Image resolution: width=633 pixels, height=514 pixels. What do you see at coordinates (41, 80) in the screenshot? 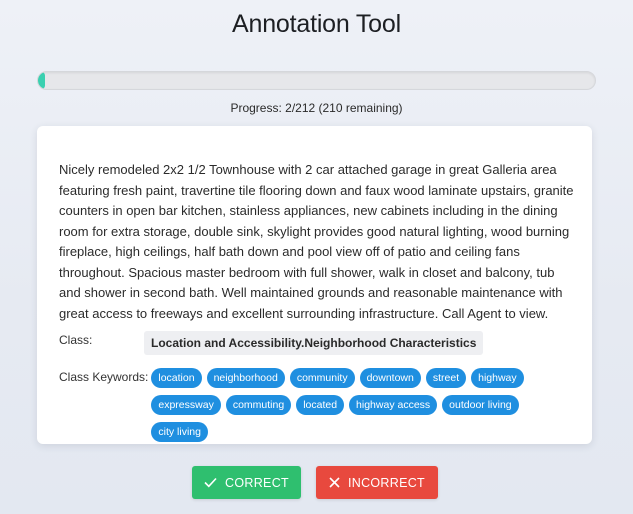
I see `progress-bar-fill` at bounding box center [41, 80].